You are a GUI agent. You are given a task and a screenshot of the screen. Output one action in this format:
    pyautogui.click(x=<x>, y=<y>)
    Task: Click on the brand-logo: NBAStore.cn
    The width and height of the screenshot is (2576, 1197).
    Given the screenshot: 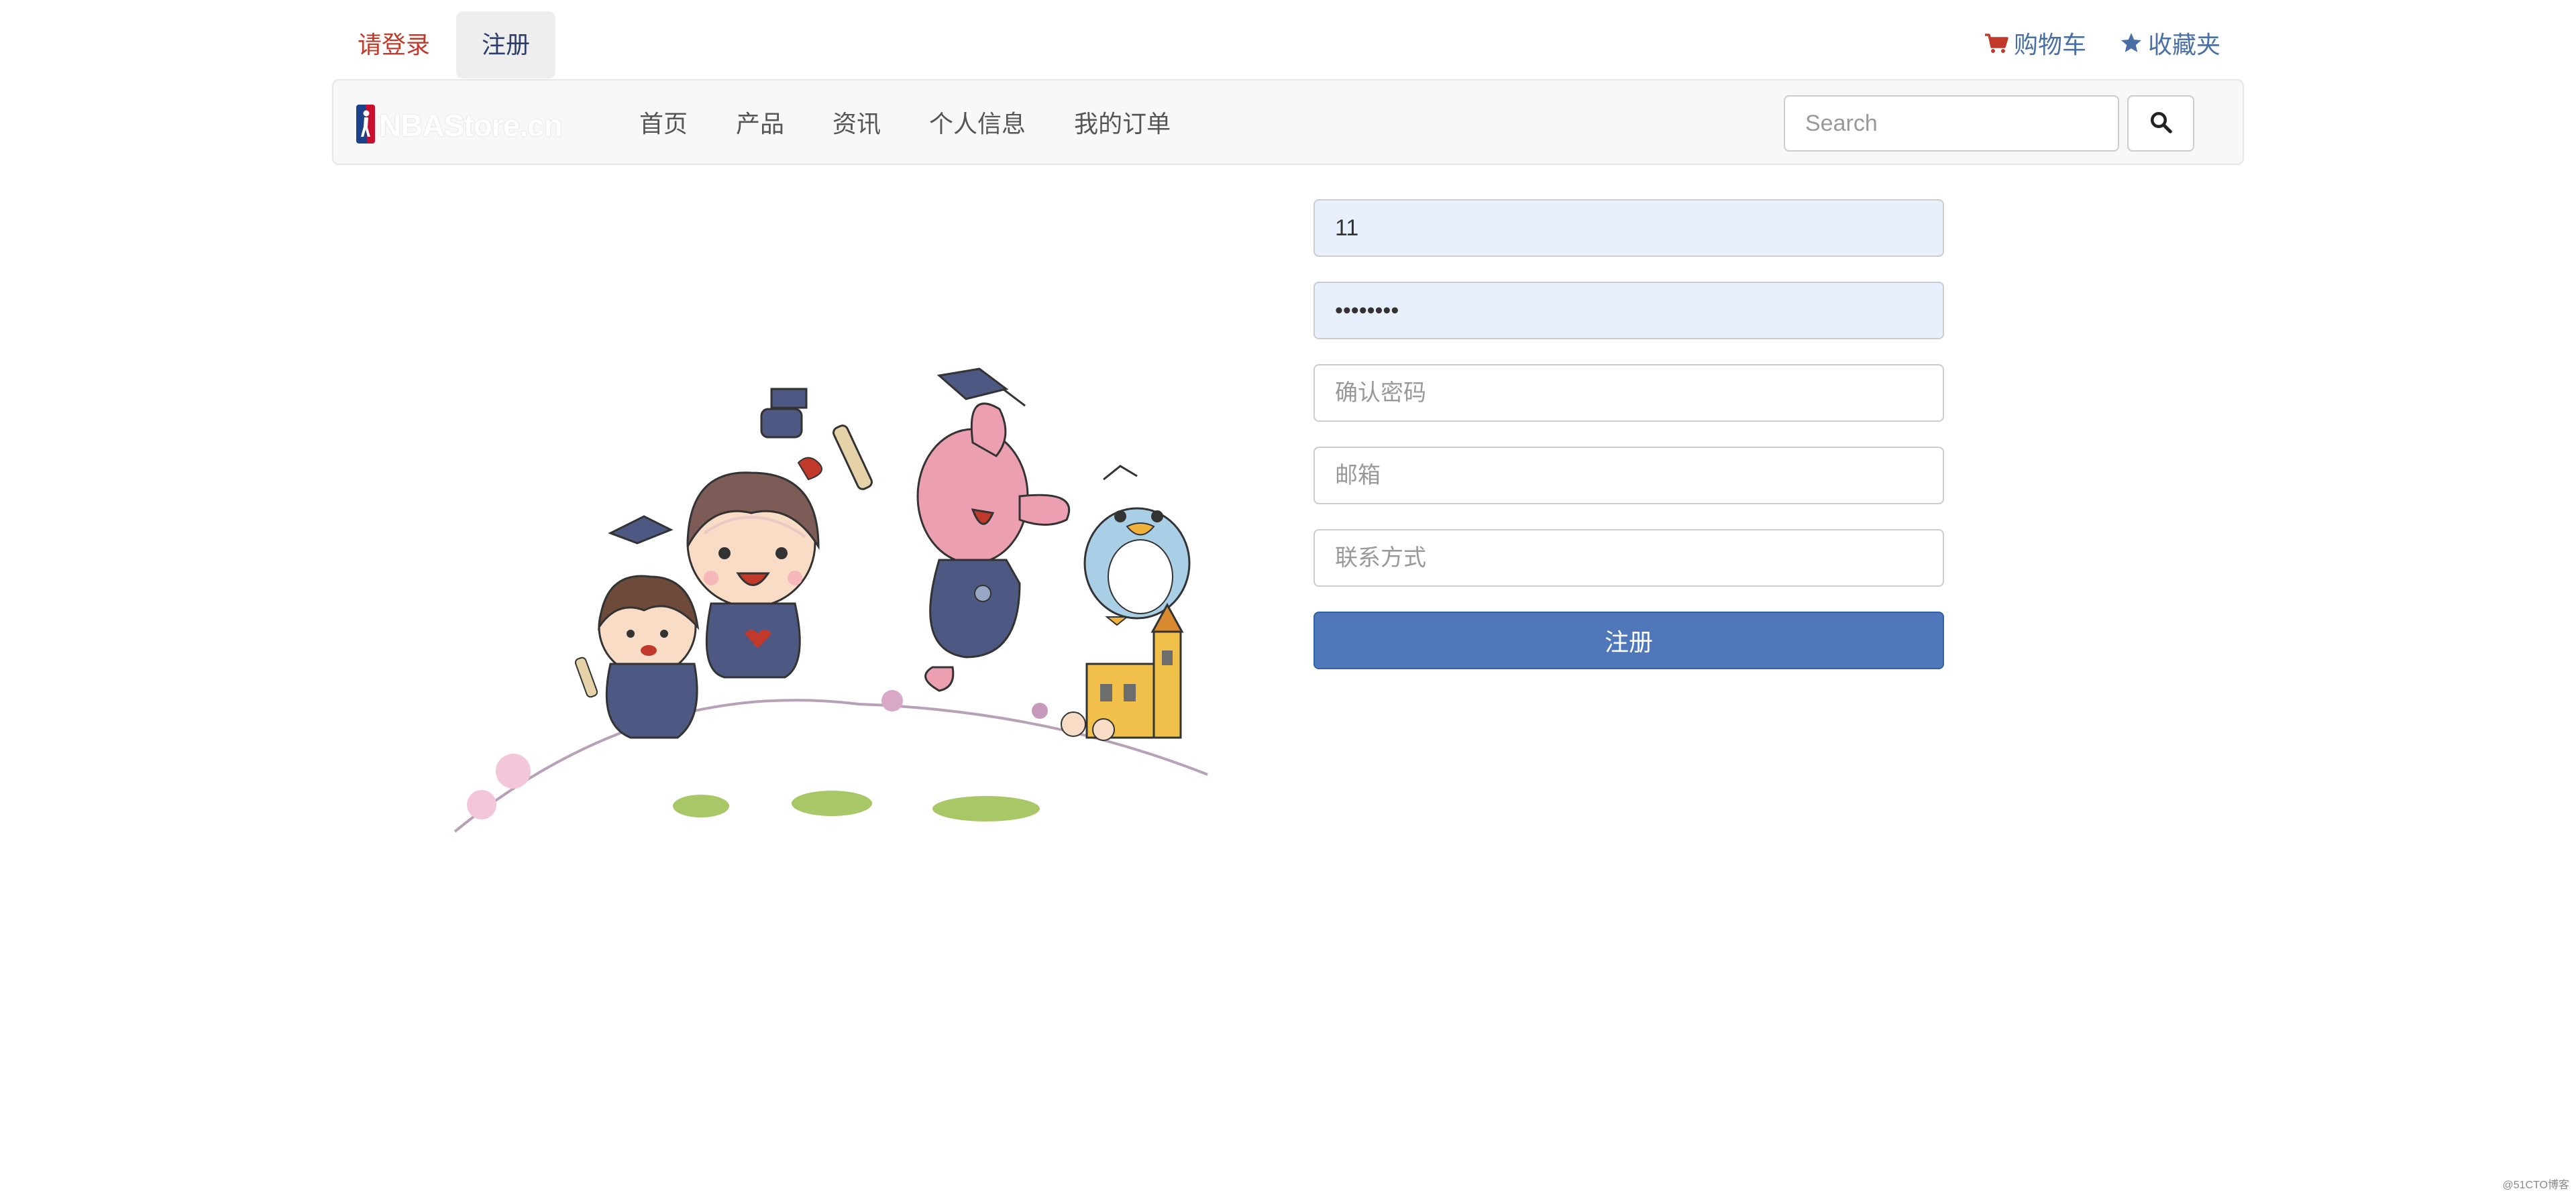 What is the action you would take?
    pyautogui.click(x=459, y=125)
    